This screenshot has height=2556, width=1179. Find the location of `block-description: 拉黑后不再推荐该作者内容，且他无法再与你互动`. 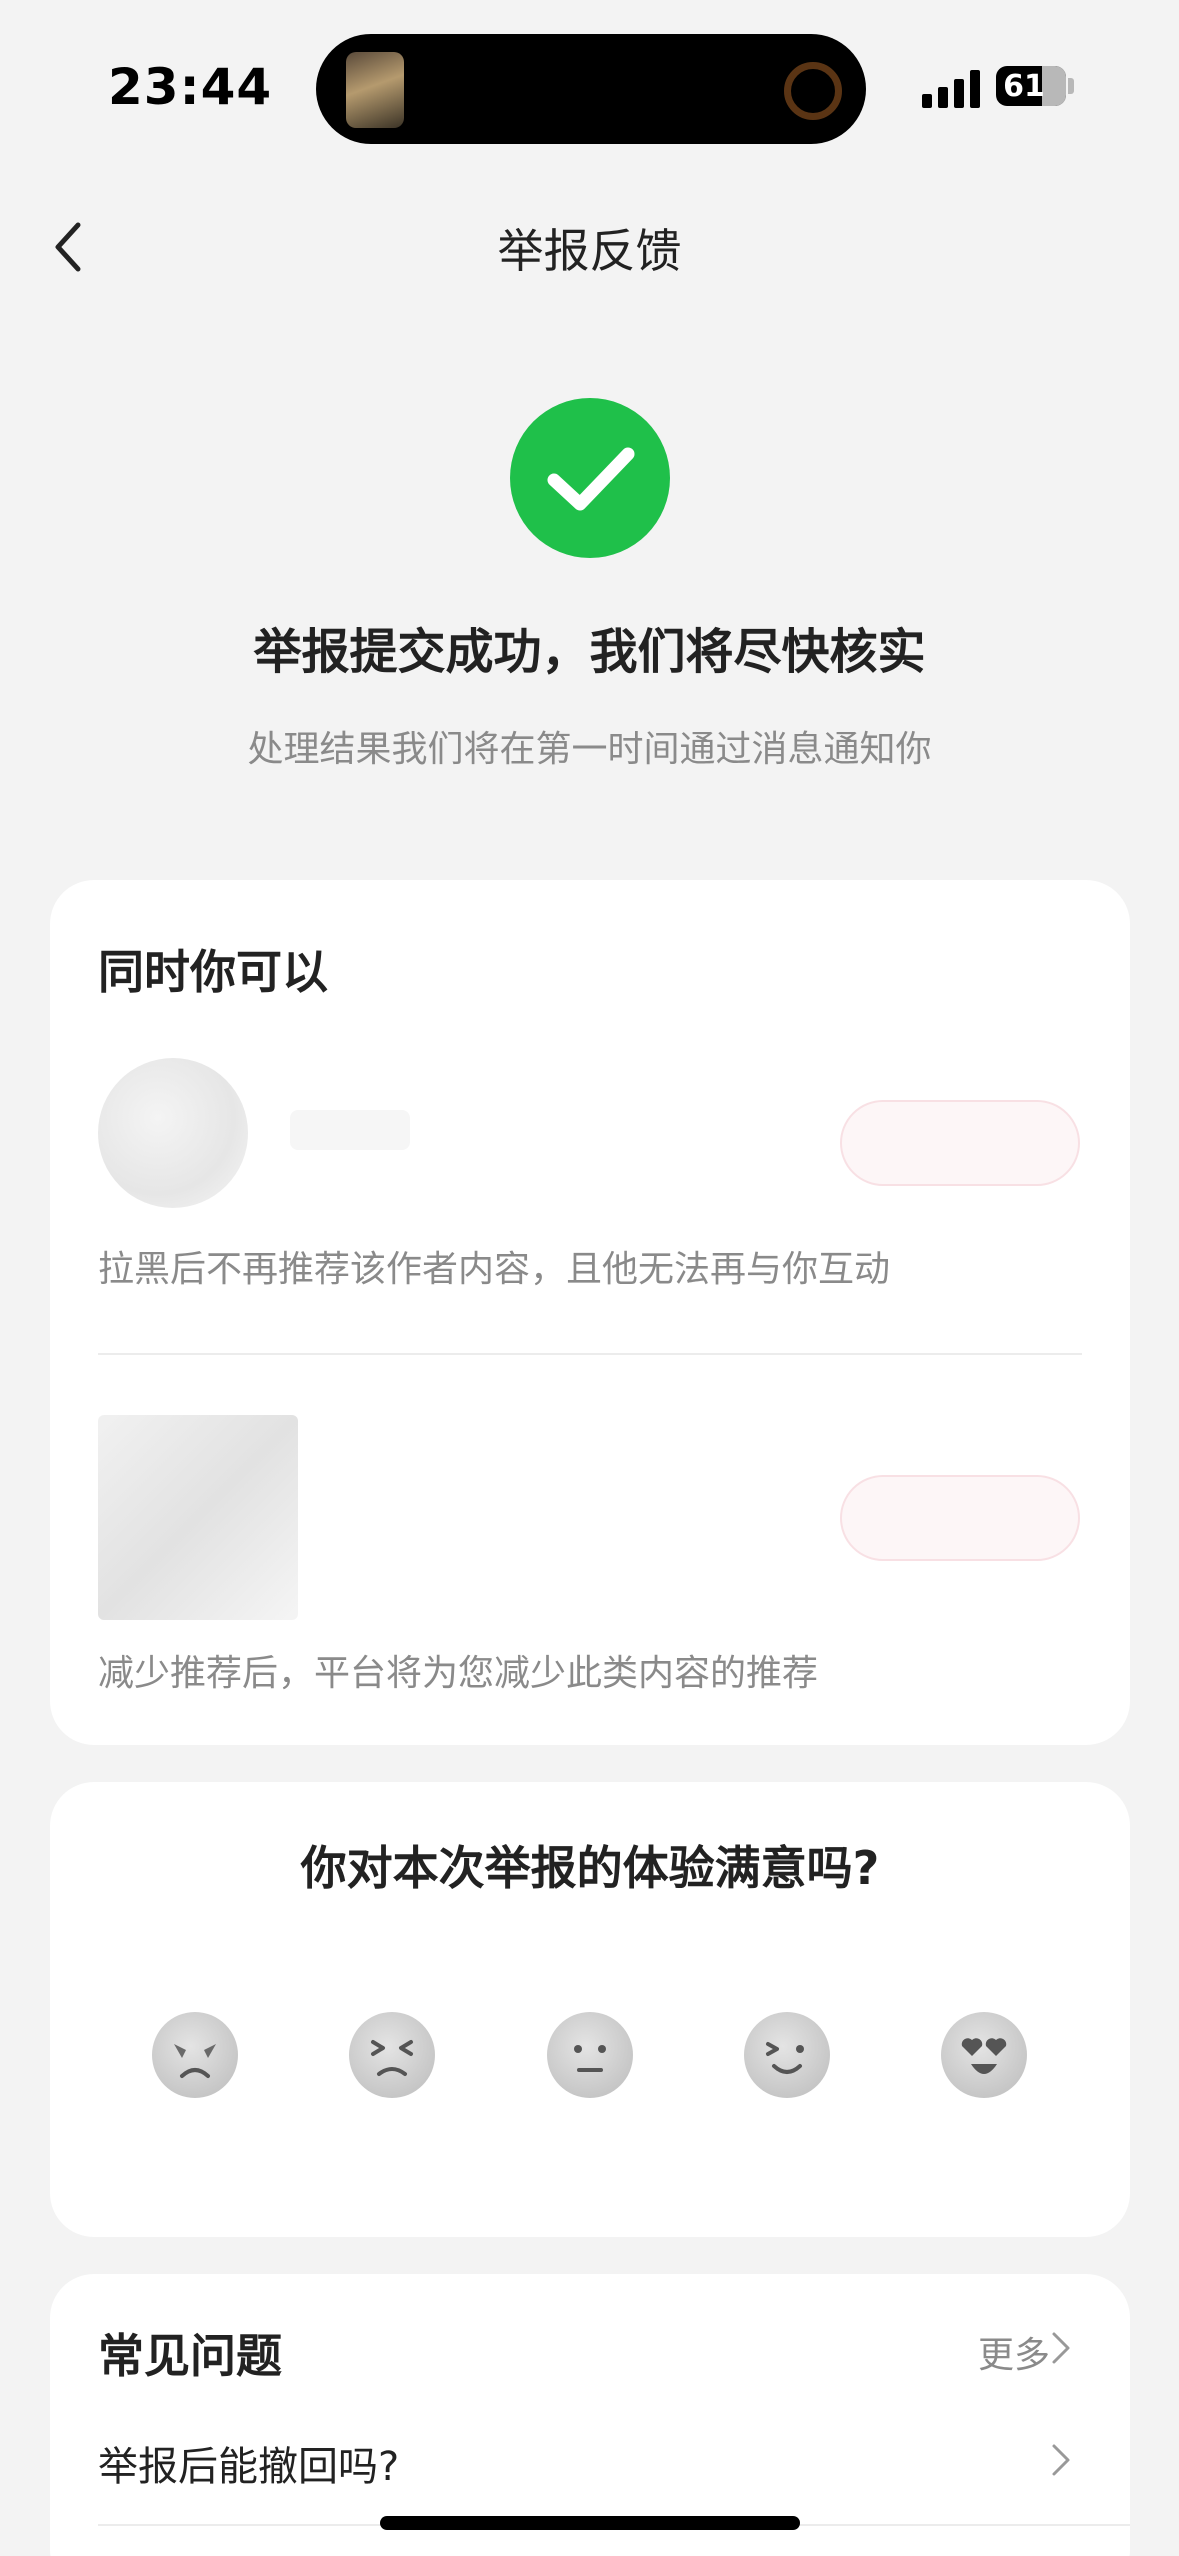

block-description: 拉黑后不再推荐该作者内容，且他无法再与你互动 is located at coordinates (494, 1269).